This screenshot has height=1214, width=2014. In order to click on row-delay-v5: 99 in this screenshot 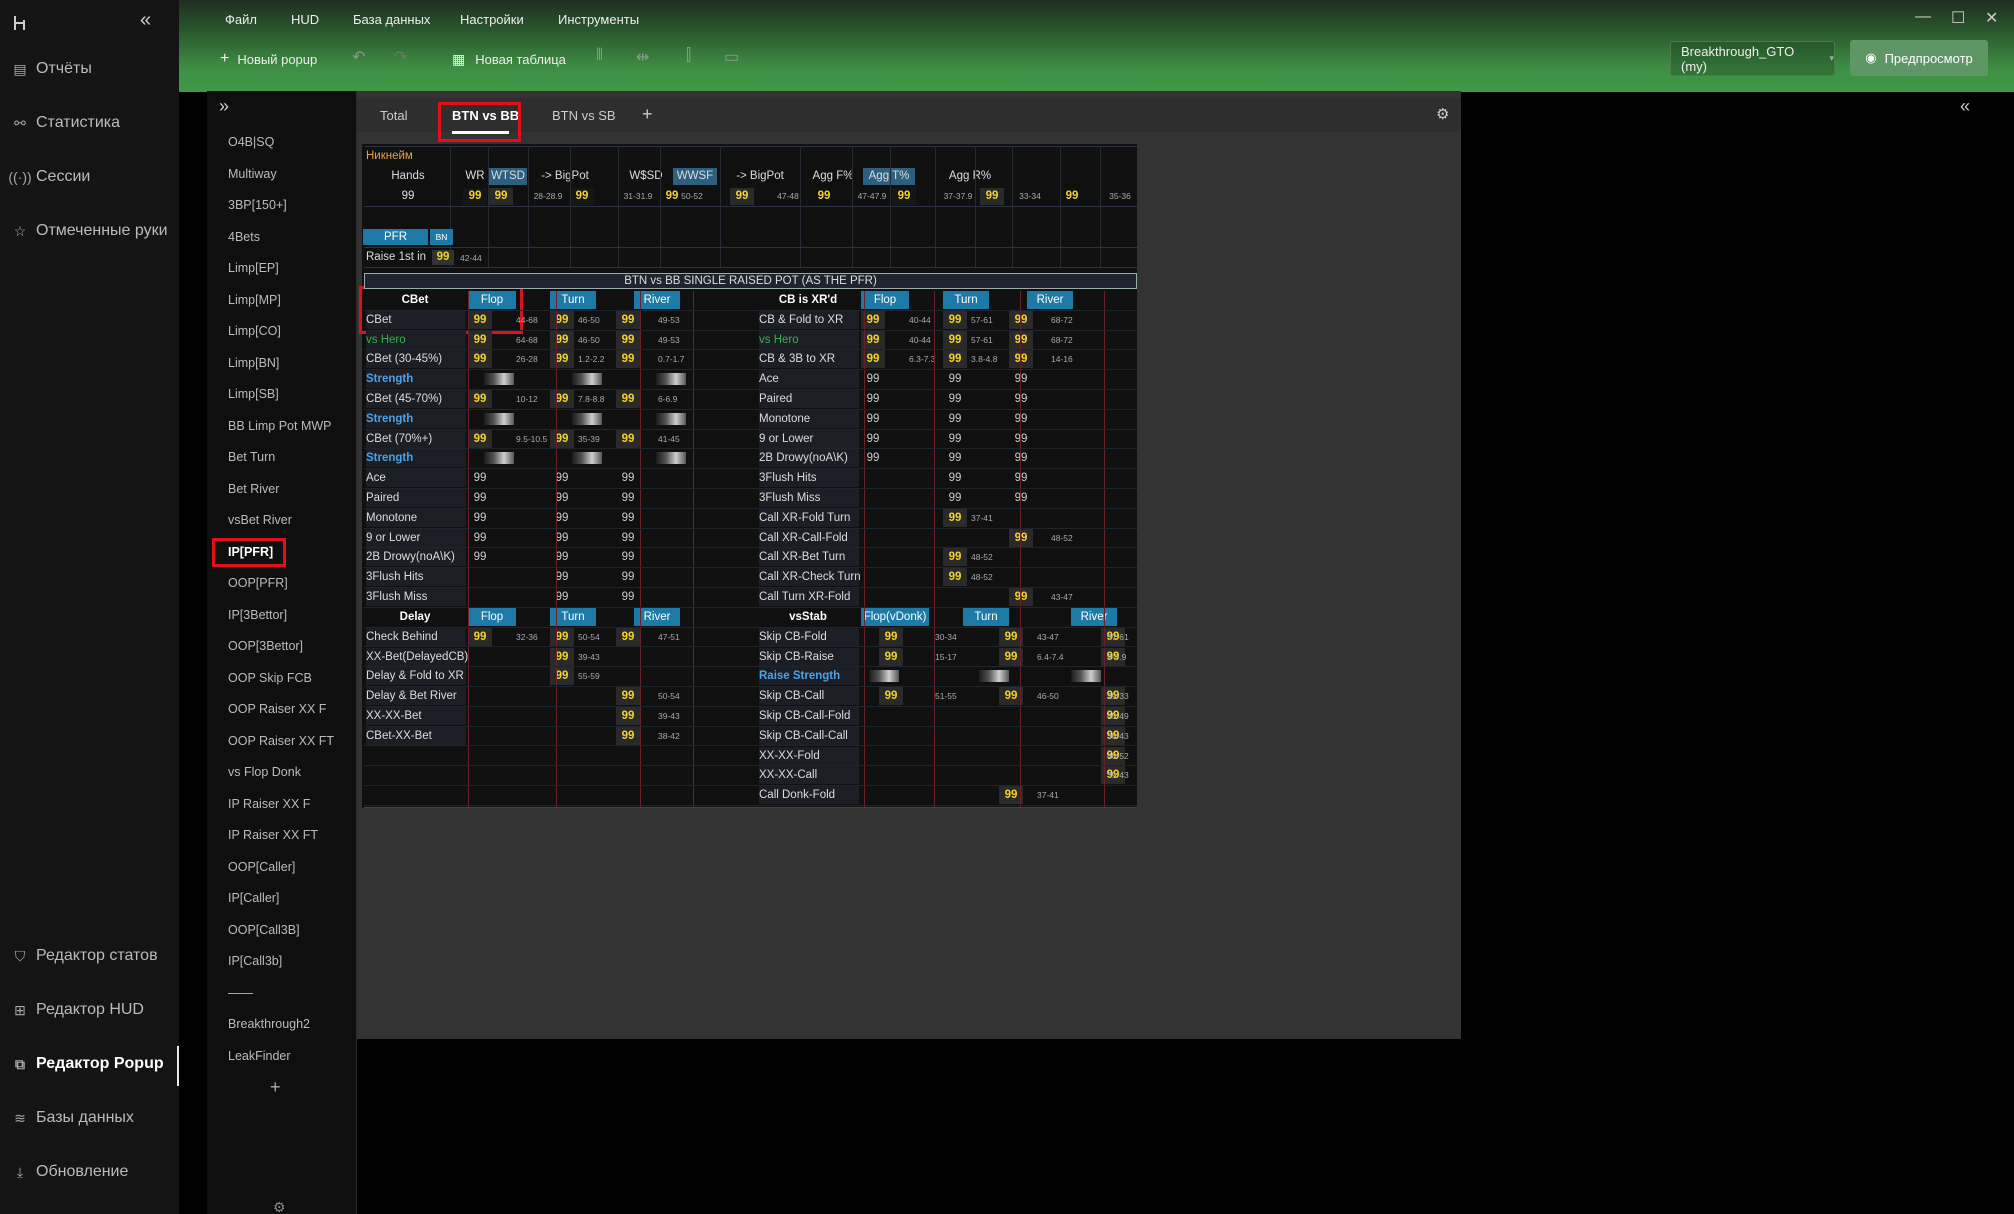, I will do `click(628, 735)`.